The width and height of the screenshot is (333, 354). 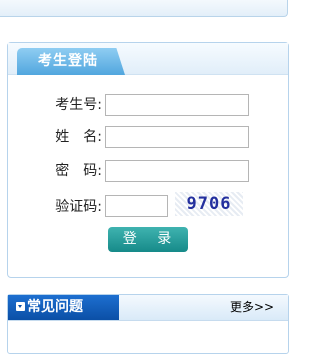 I want to click on login-panel-header: 考生登陆, so click(x=148, y=59).